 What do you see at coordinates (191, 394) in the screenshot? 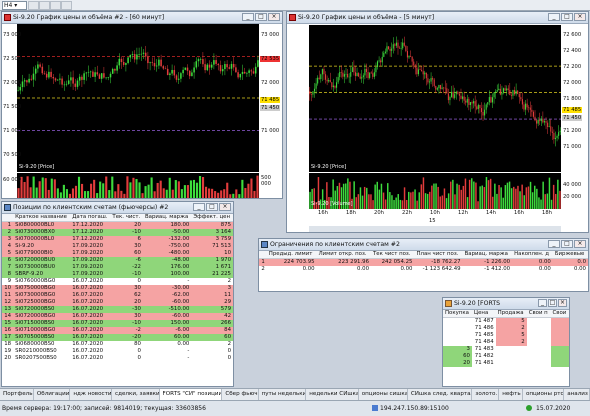
I see `workspace-tab: FORTS "СИ" позиции,` at bounding box center [191, 394].